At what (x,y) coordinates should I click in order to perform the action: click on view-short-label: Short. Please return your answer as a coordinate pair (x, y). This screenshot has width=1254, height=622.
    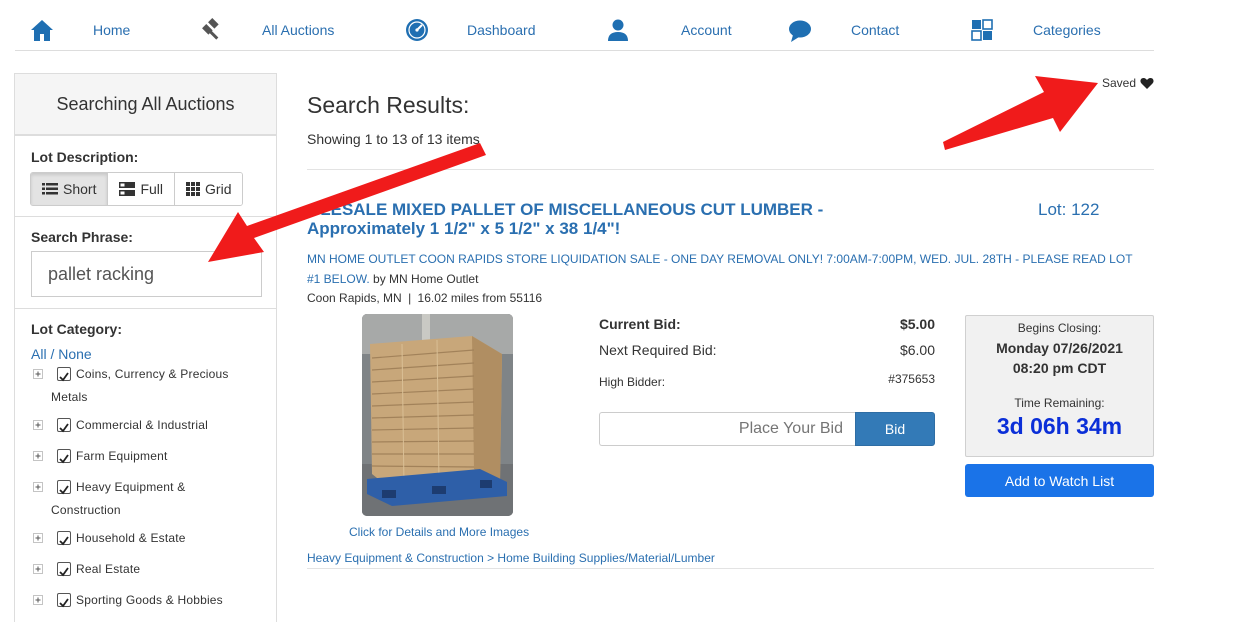
    Looking at the image, I should click on (80, 189).